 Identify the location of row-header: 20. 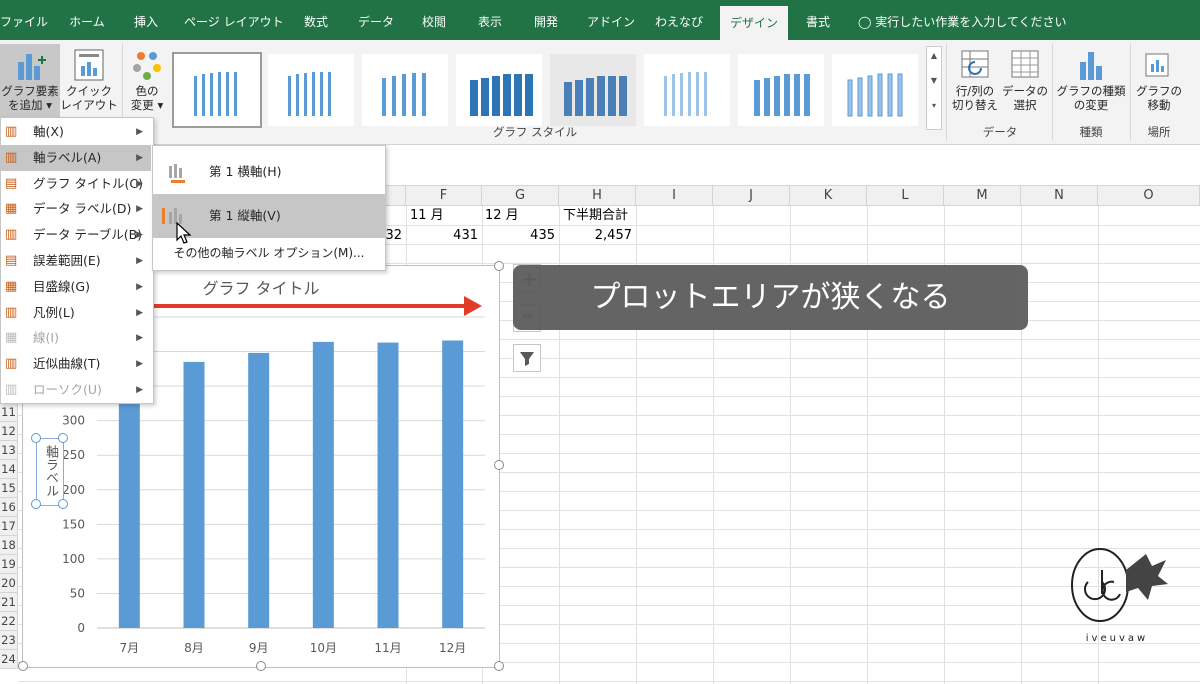
(9, 583).